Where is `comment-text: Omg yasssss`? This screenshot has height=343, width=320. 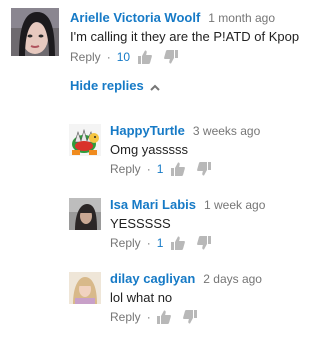 comment-text: Omg yasssss is located at coordinates (149, 149).